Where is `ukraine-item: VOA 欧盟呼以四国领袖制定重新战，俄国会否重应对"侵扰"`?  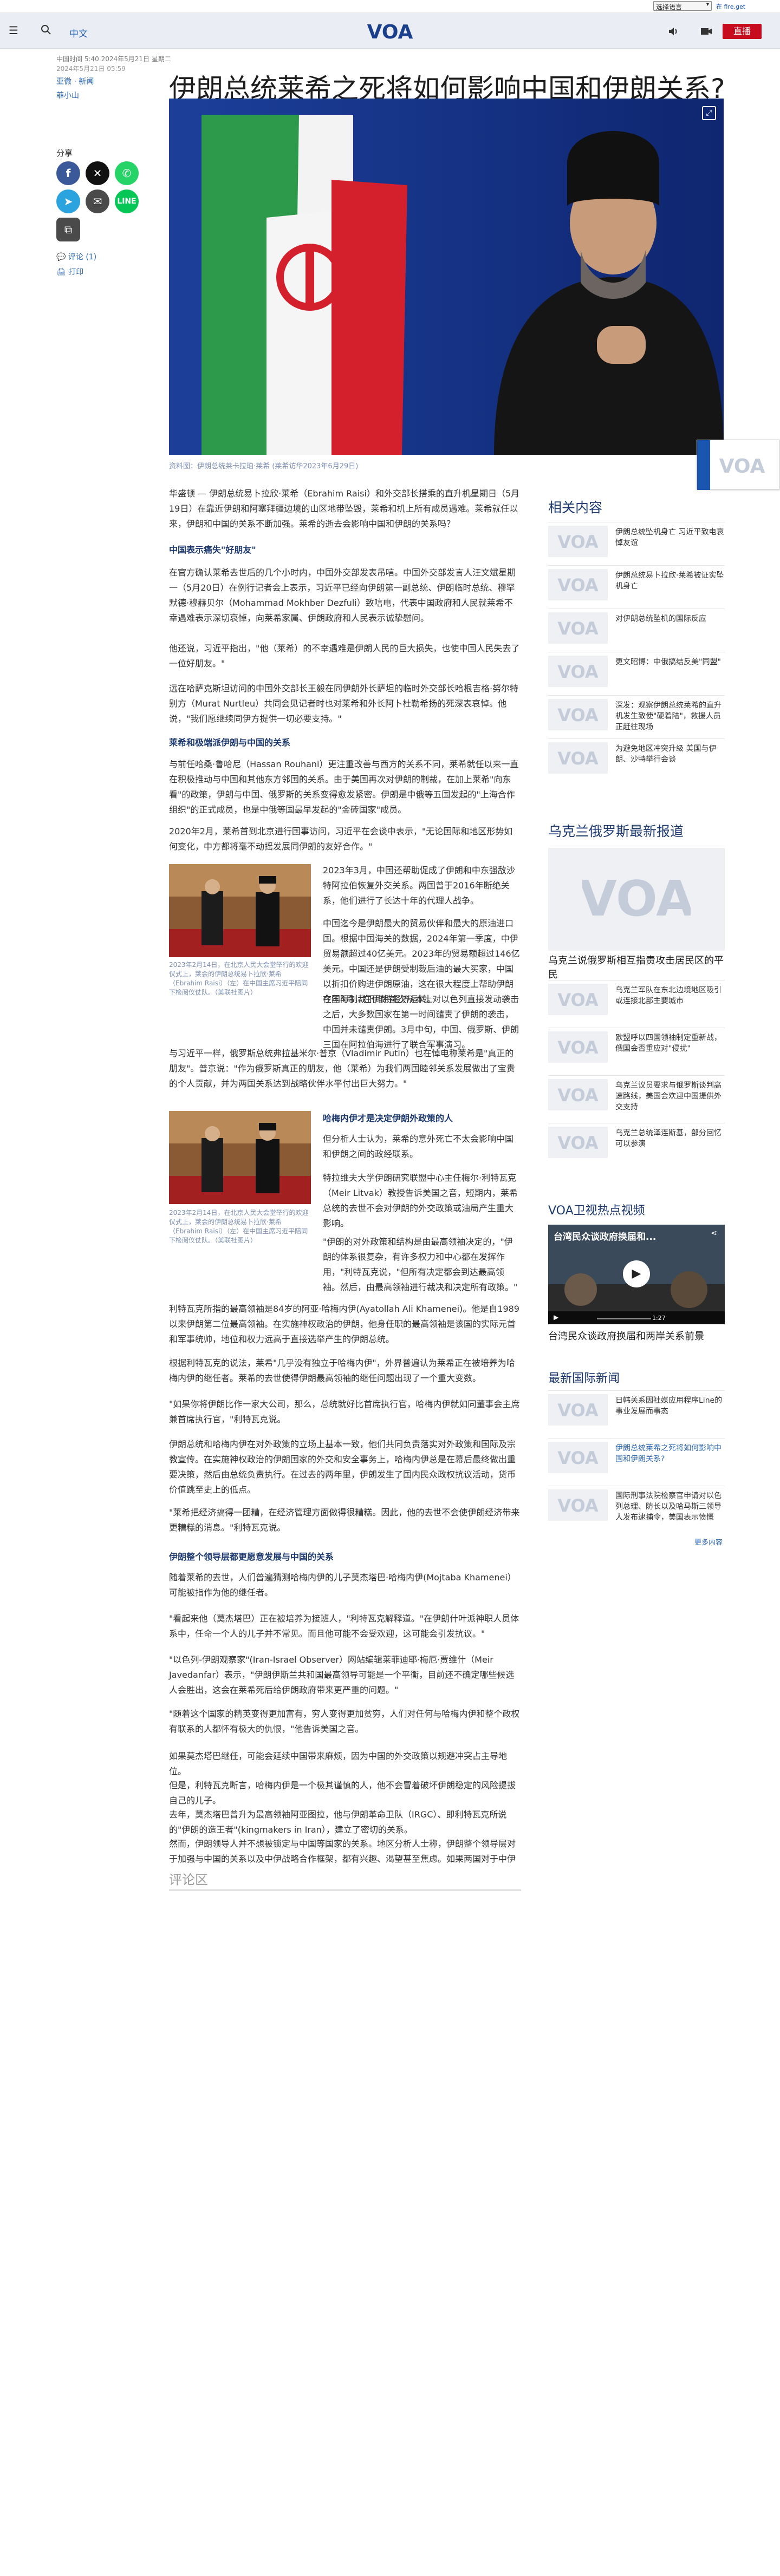 ukraine-item: VOA 欧盟呼以四国领袖制定重新战，俄国会否重应对"侵扰" is located at coordinates (636, 1045).